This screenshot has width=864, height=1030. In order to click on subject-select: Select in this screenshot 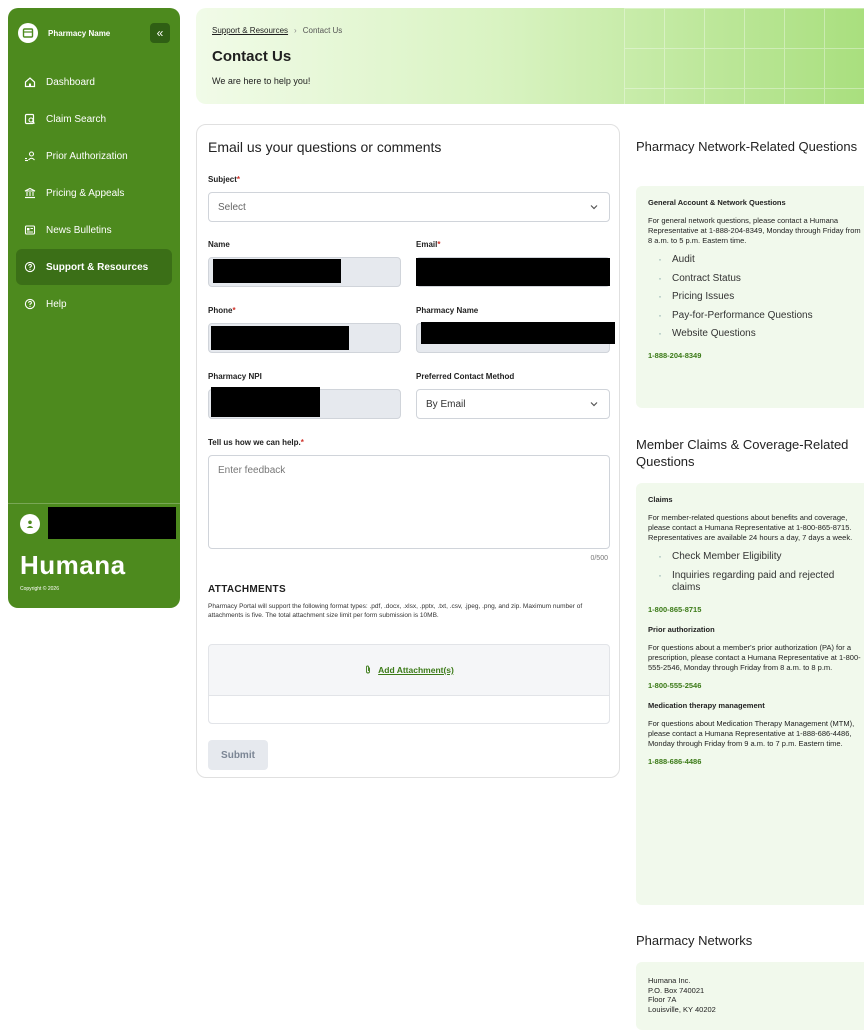, I will do `click(409, 207)`.